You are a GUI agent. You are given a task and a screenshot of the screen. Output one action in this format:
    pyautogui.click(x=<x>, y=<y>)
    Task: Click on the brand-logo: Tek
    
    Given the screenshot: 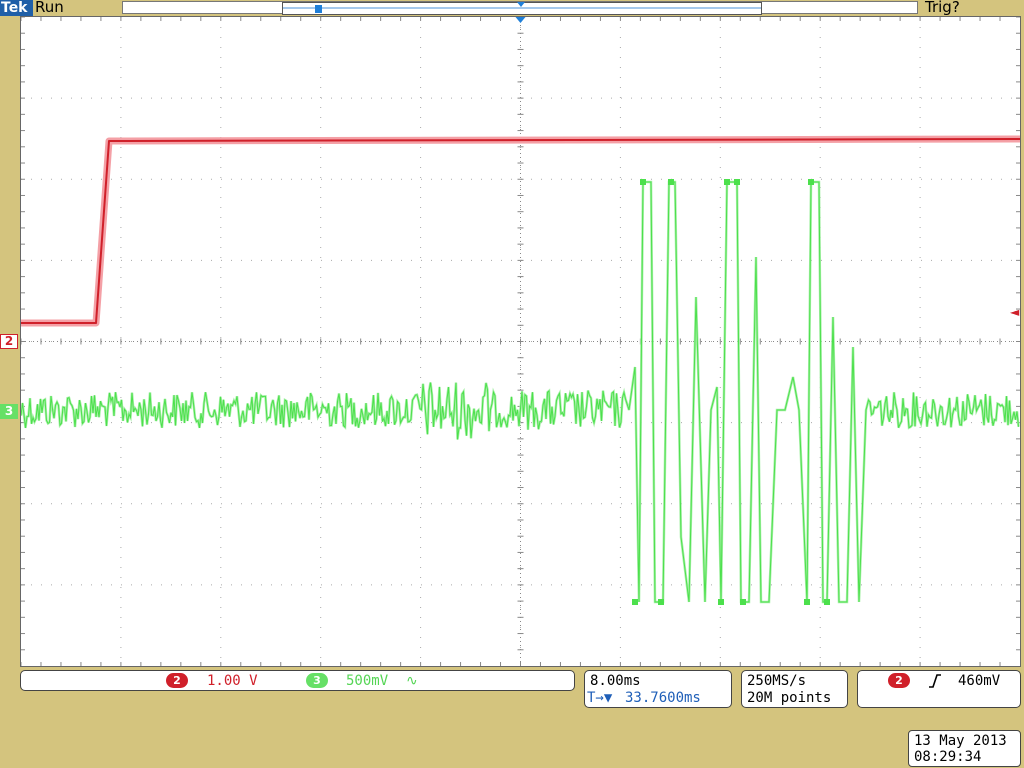 What is the action you would take?
    pyautogui.click(x=16, y=8)
    